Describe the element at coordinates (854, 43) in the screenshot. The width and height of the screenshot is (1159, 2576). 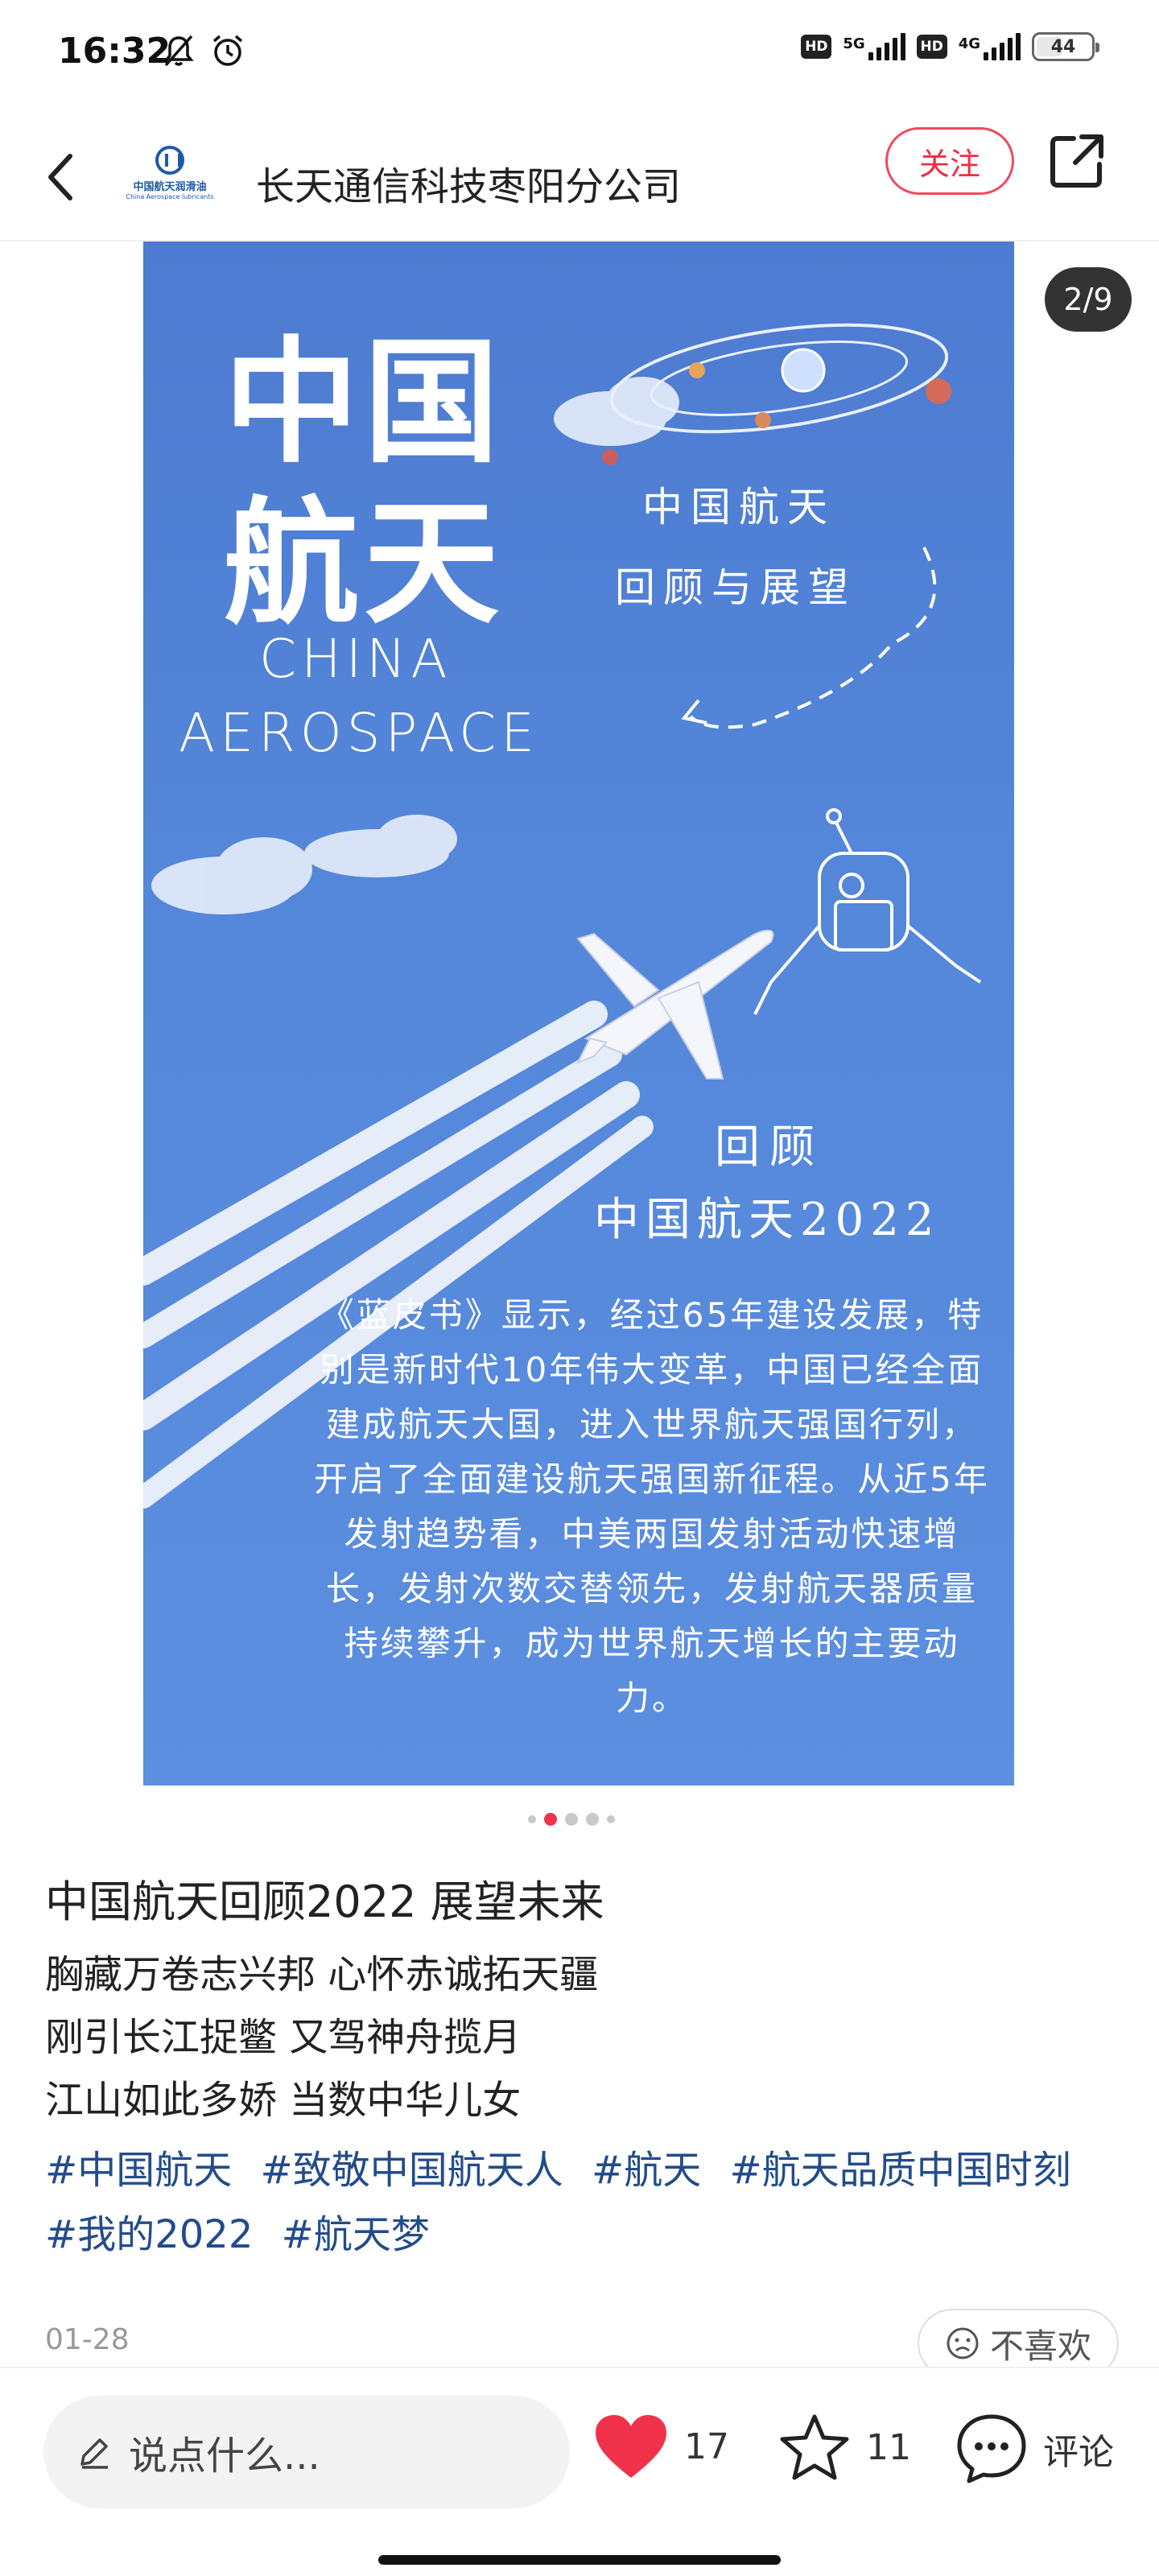
I see `network-5g-label: 5G` at that location.